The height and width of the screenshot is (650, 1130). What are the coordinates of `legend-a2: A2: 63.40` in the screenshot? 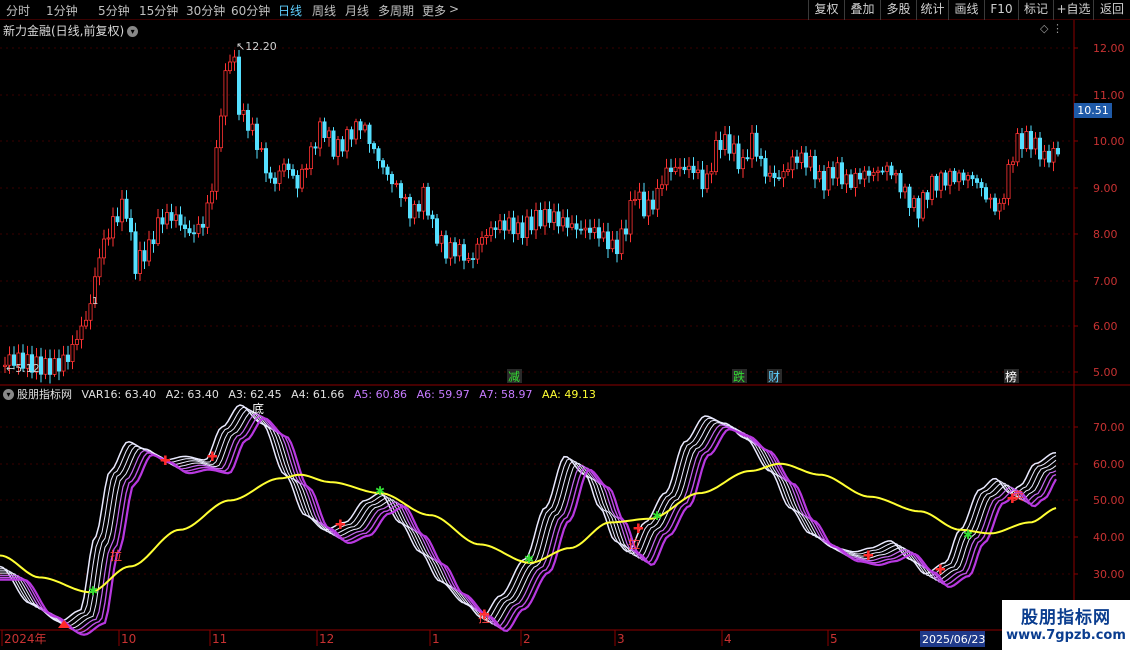 It's located at (192, 394).